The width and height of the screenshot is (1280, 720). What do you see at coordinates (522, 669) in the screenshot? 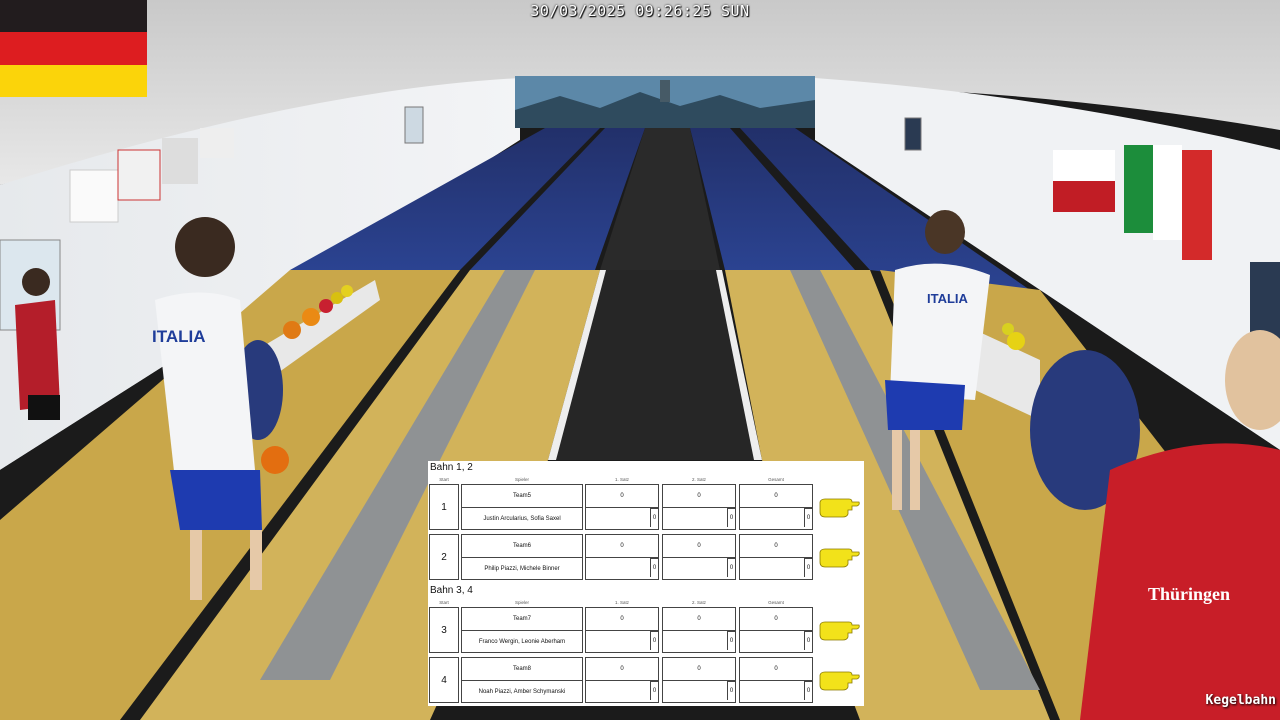
I see `team-name: Team8` at bounding box center [522, 669].